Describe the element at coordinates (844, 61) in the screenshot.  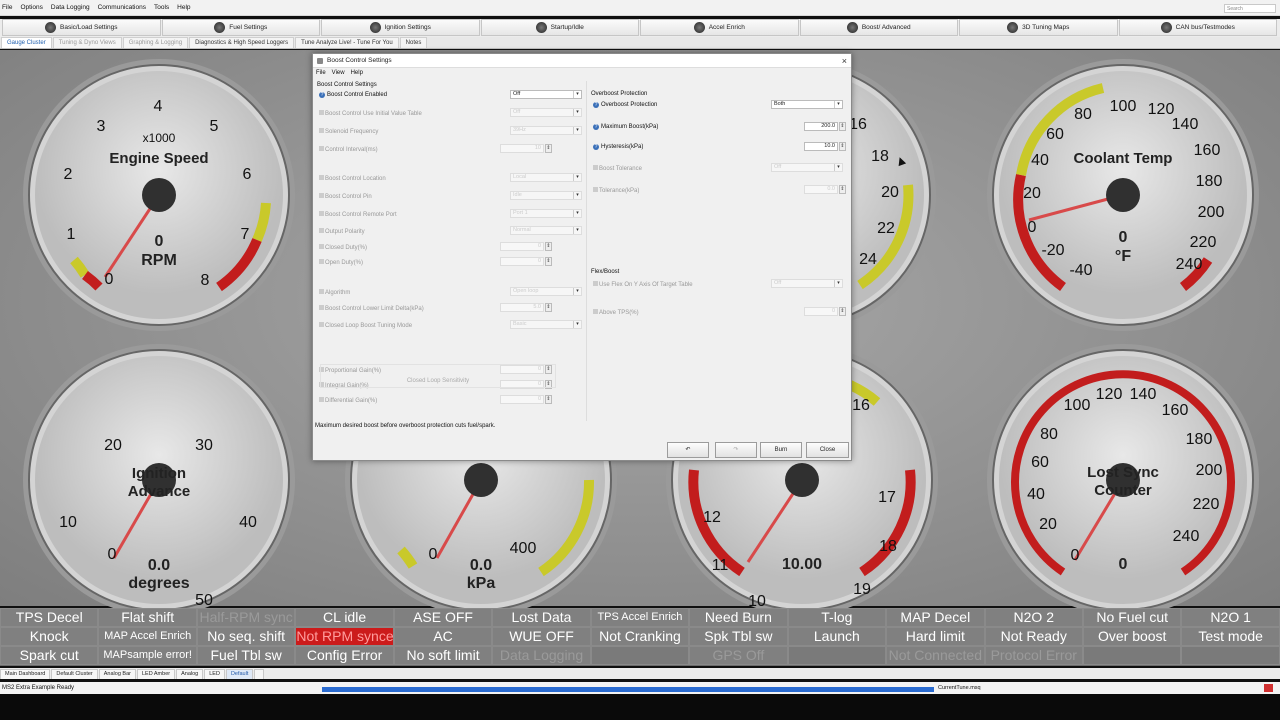
I see `close-icon: ×` at that location.